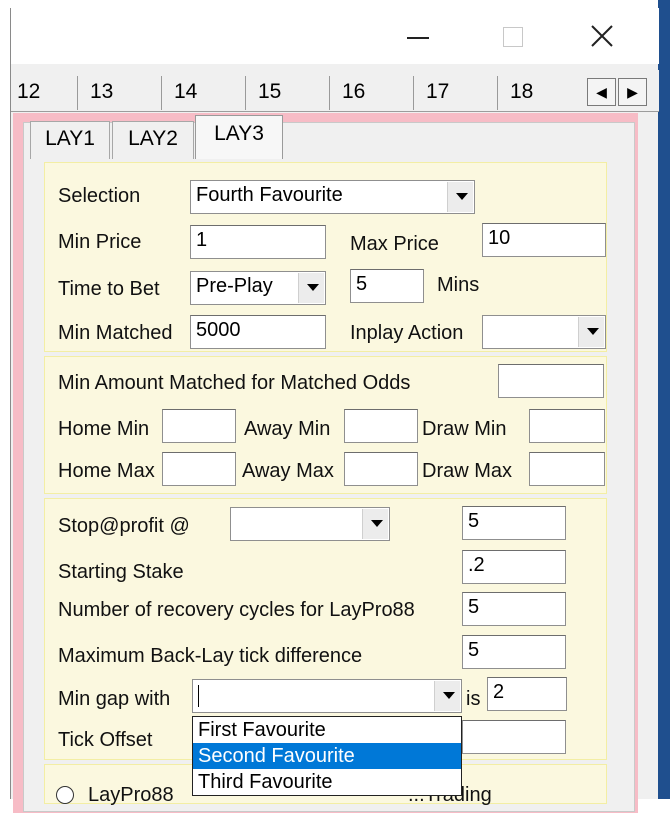 The width and height of the screenshot is (670, 813). What do you see at coordinates (381, 426) in the screenshot?
I see `away-min-input` at bounding box center [381, 426].